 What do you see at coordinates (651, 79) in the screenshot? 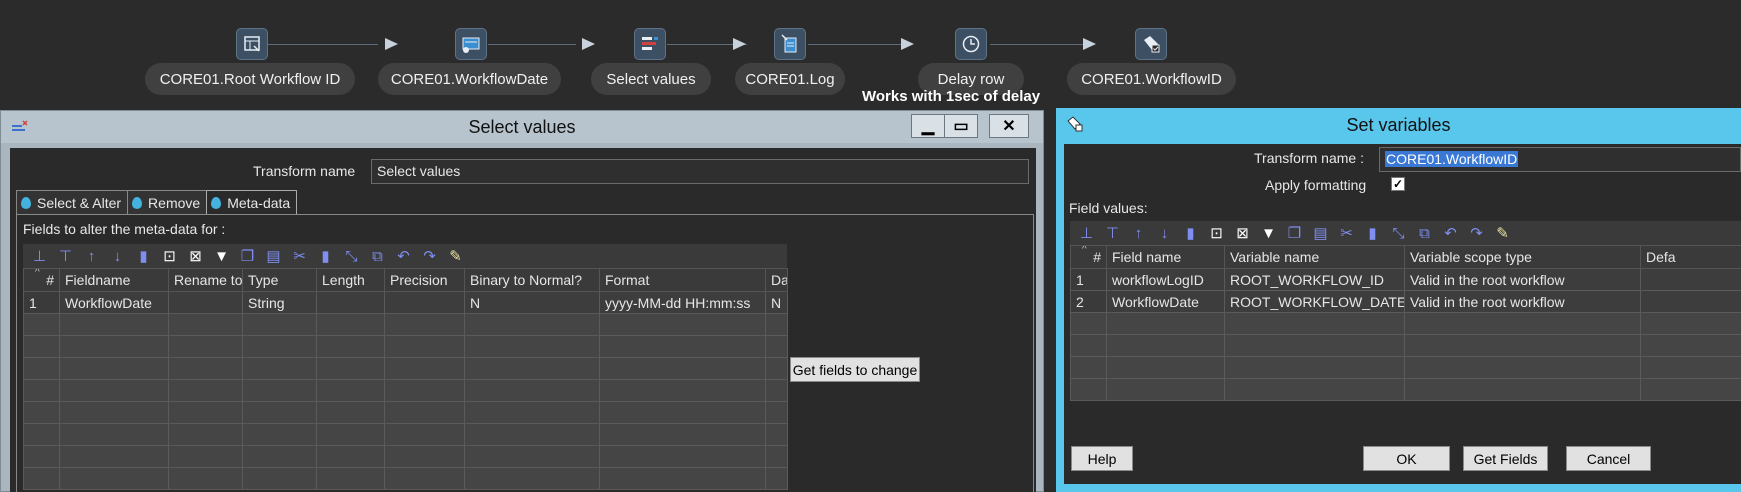
I see `node-label-select-values: Select values` at bounding box center [651, 79].